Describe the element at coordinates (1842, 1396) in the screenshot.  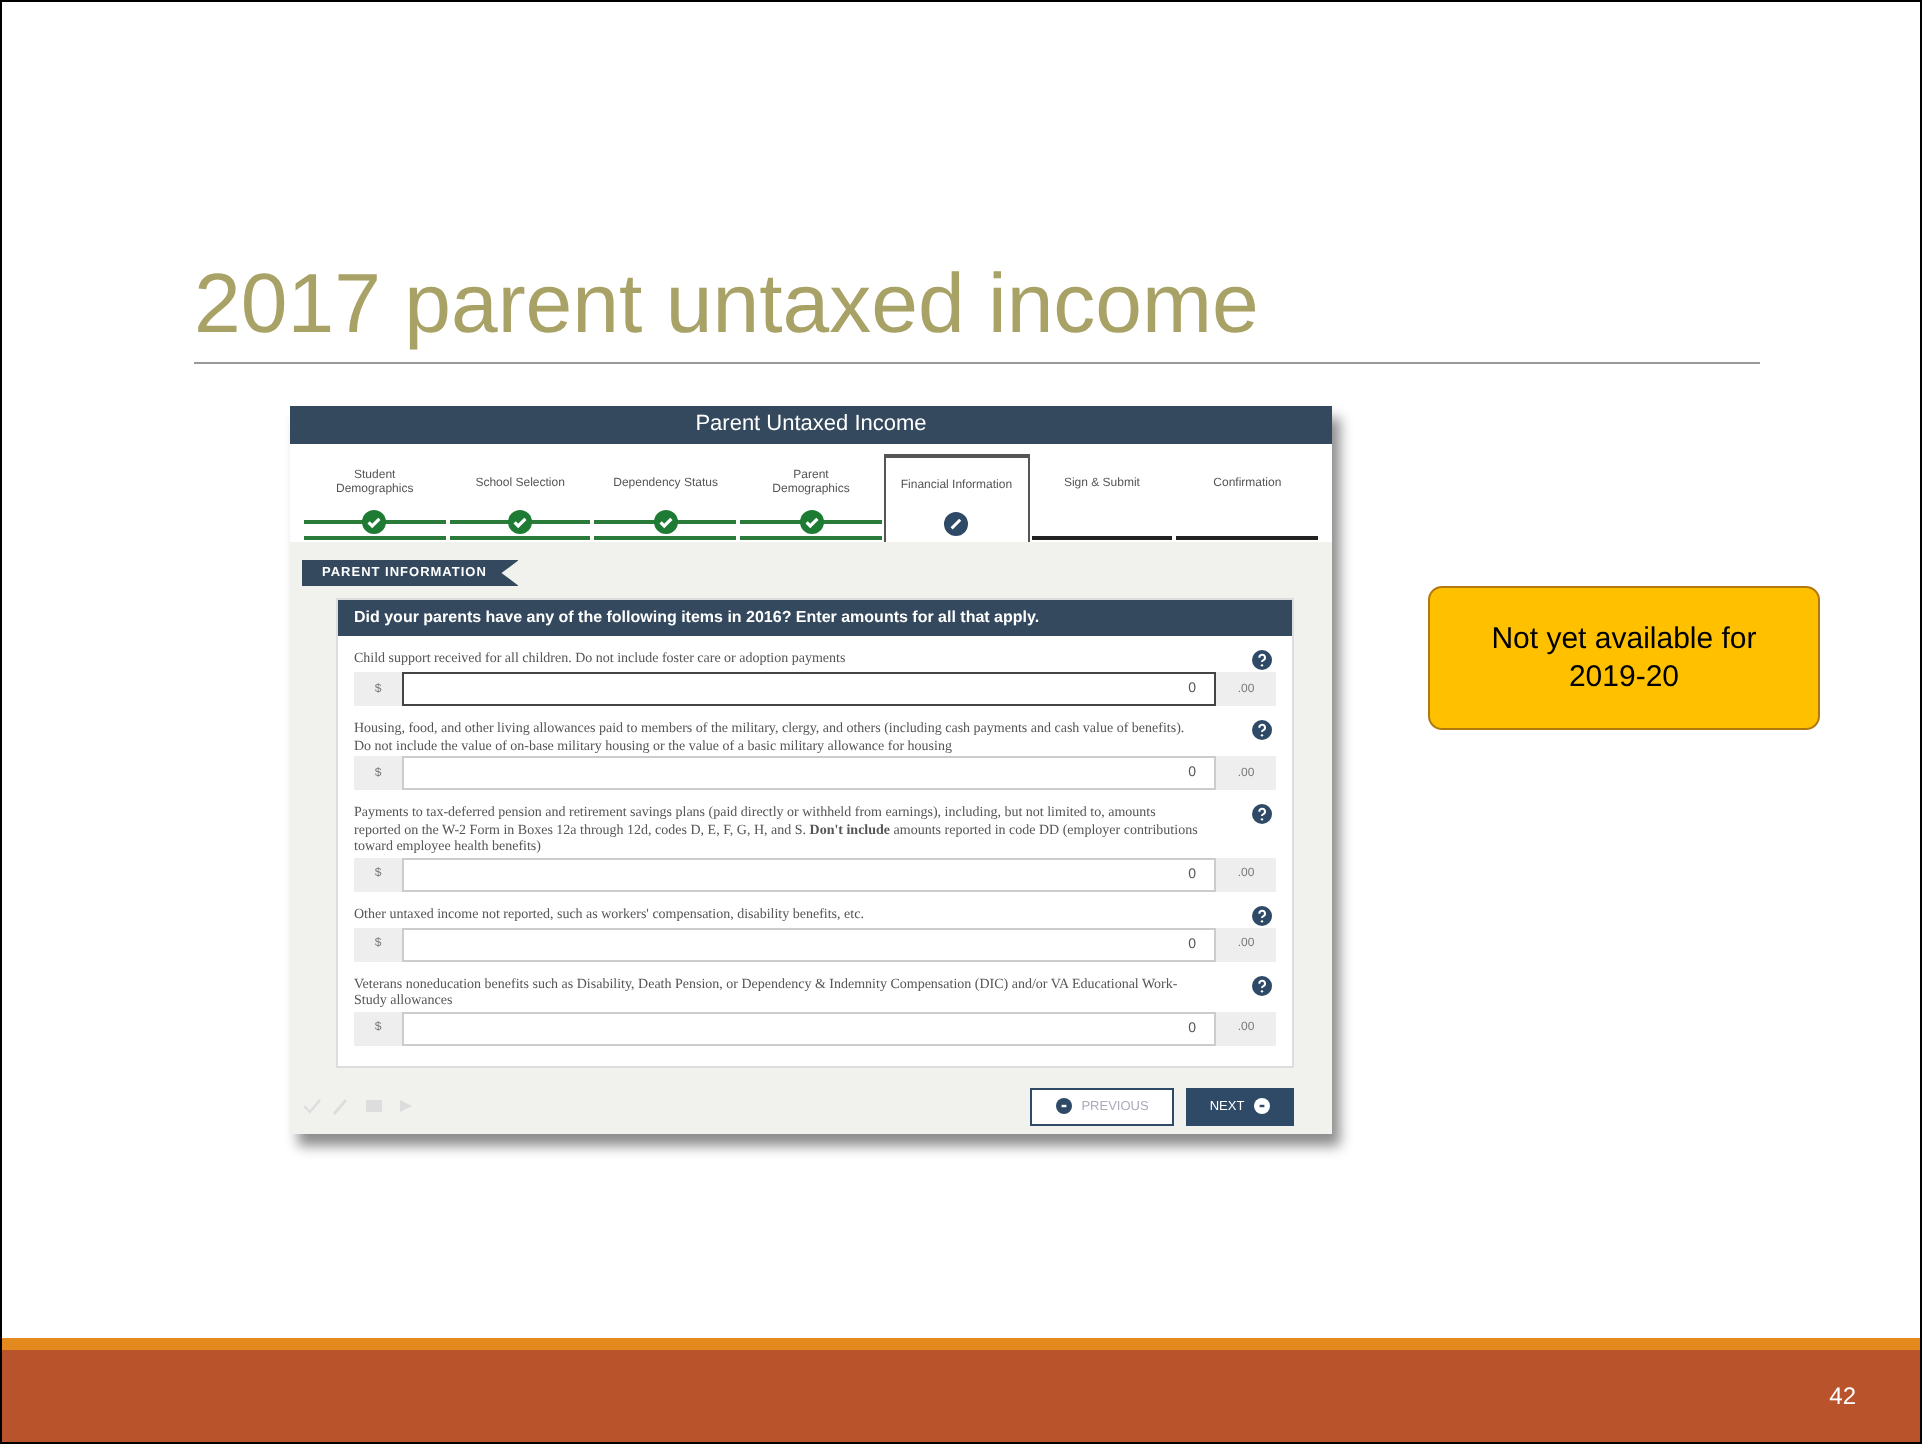
I see `page-number: 42` at that location.